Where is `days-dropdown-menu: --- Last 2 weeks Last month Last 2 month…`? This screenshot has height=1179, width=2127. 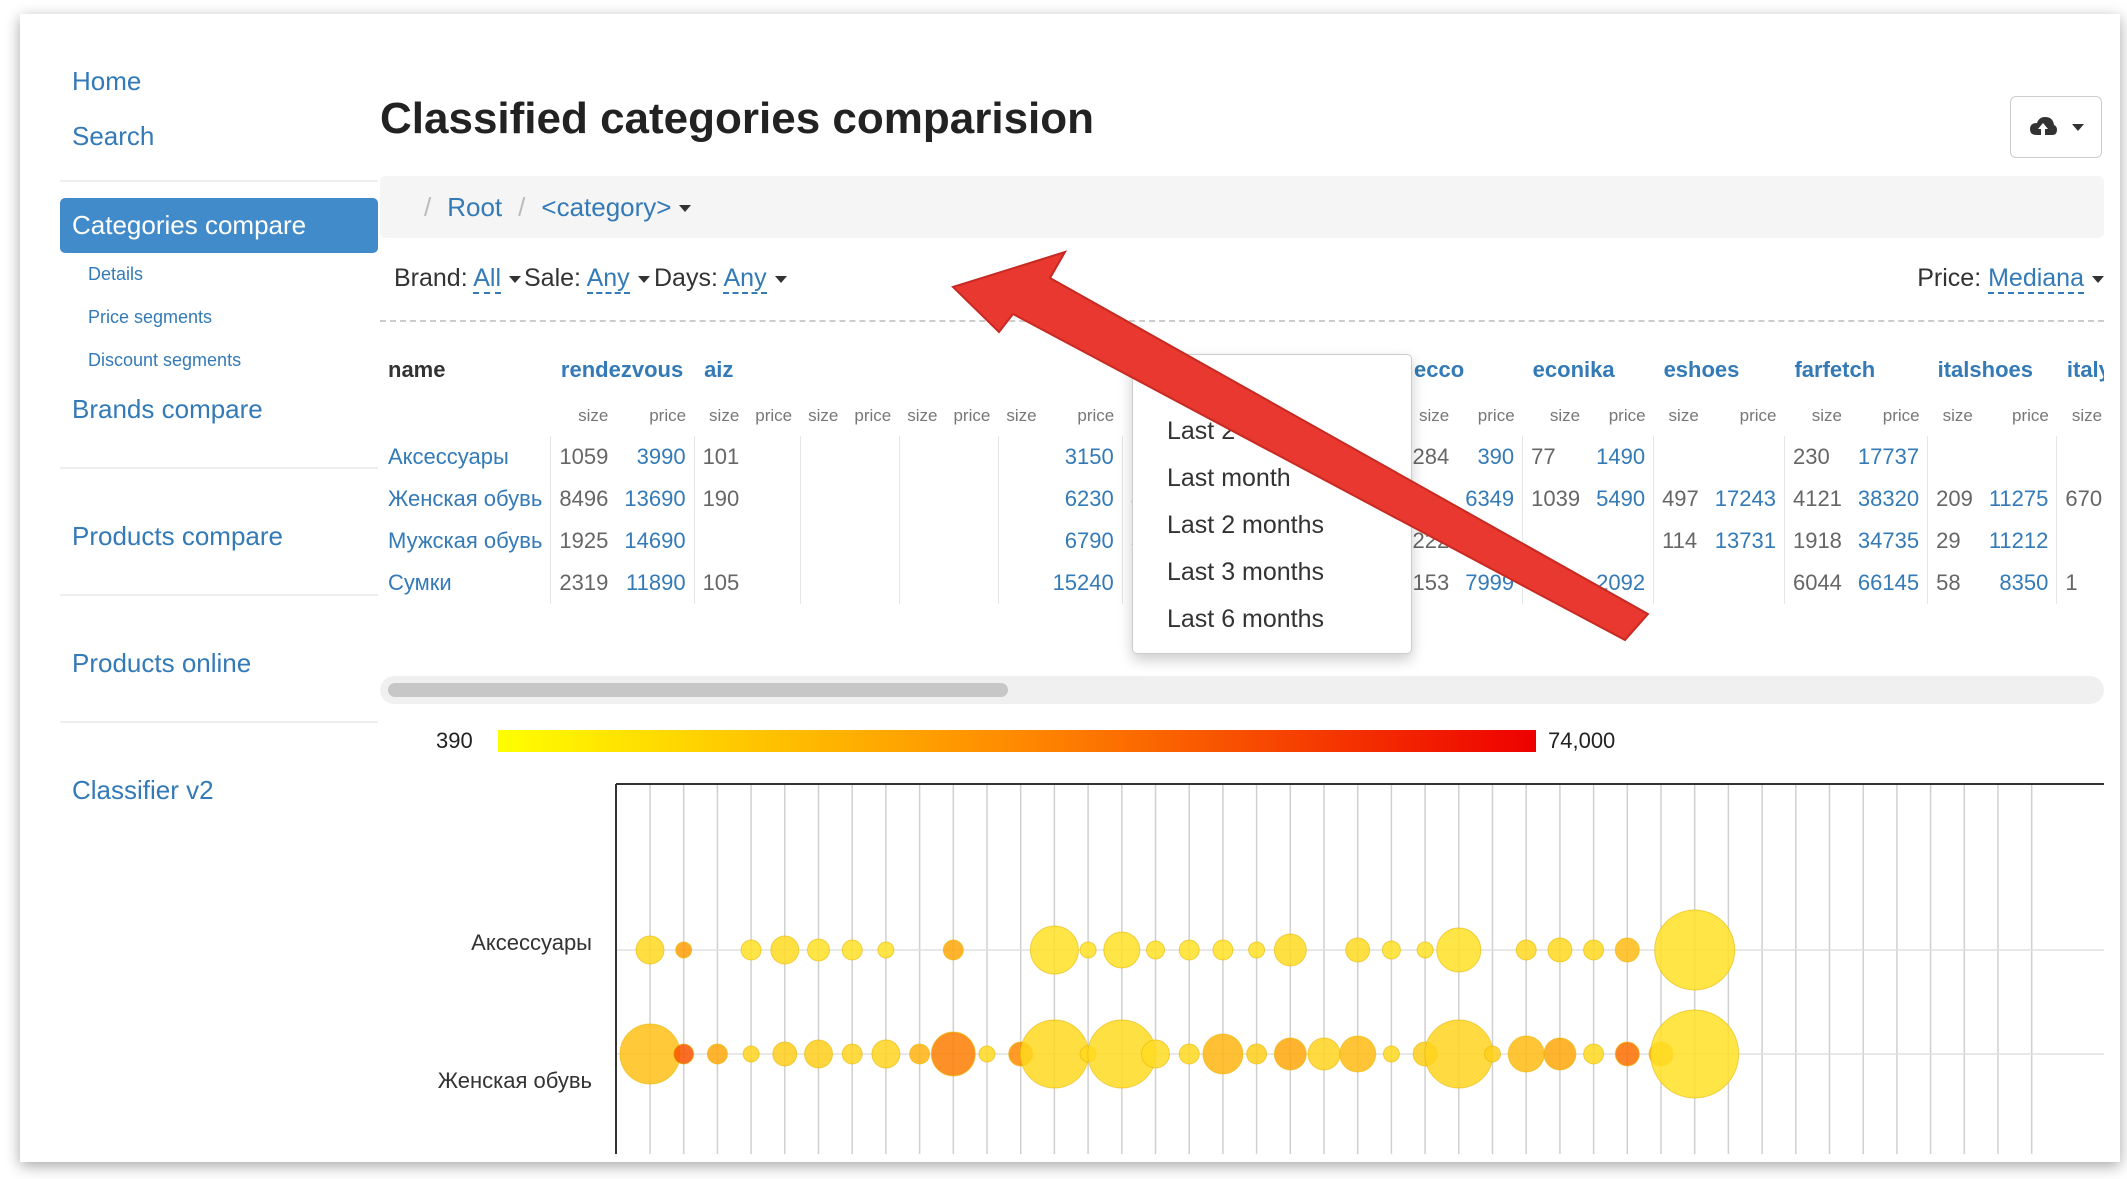 days-dropdown-menu: --- Last 2 weeks Last month Last 2 month… is located at coordinates (1272, 504).